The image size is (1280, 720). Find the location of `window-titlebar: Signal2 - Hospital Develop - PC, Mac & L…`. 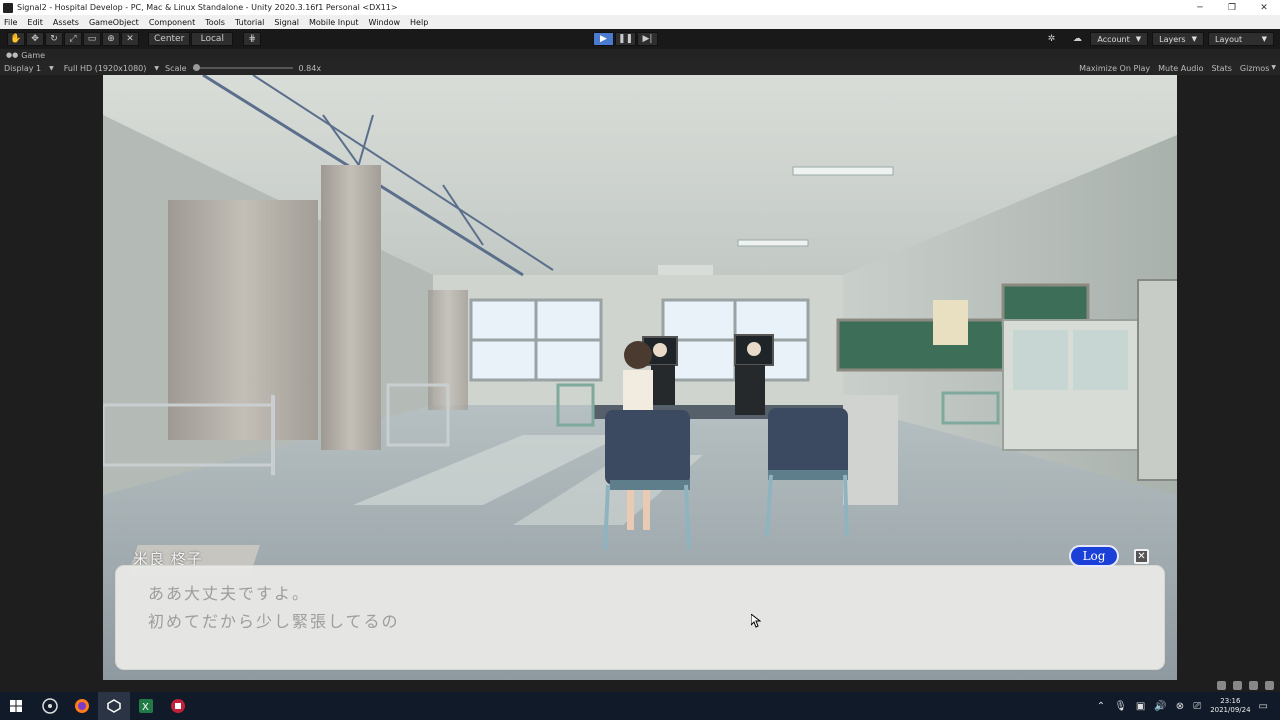

window-titlebar: Signal2 - Hospital Develop - PC, Mac & L… is located at coordinates (640, 7).